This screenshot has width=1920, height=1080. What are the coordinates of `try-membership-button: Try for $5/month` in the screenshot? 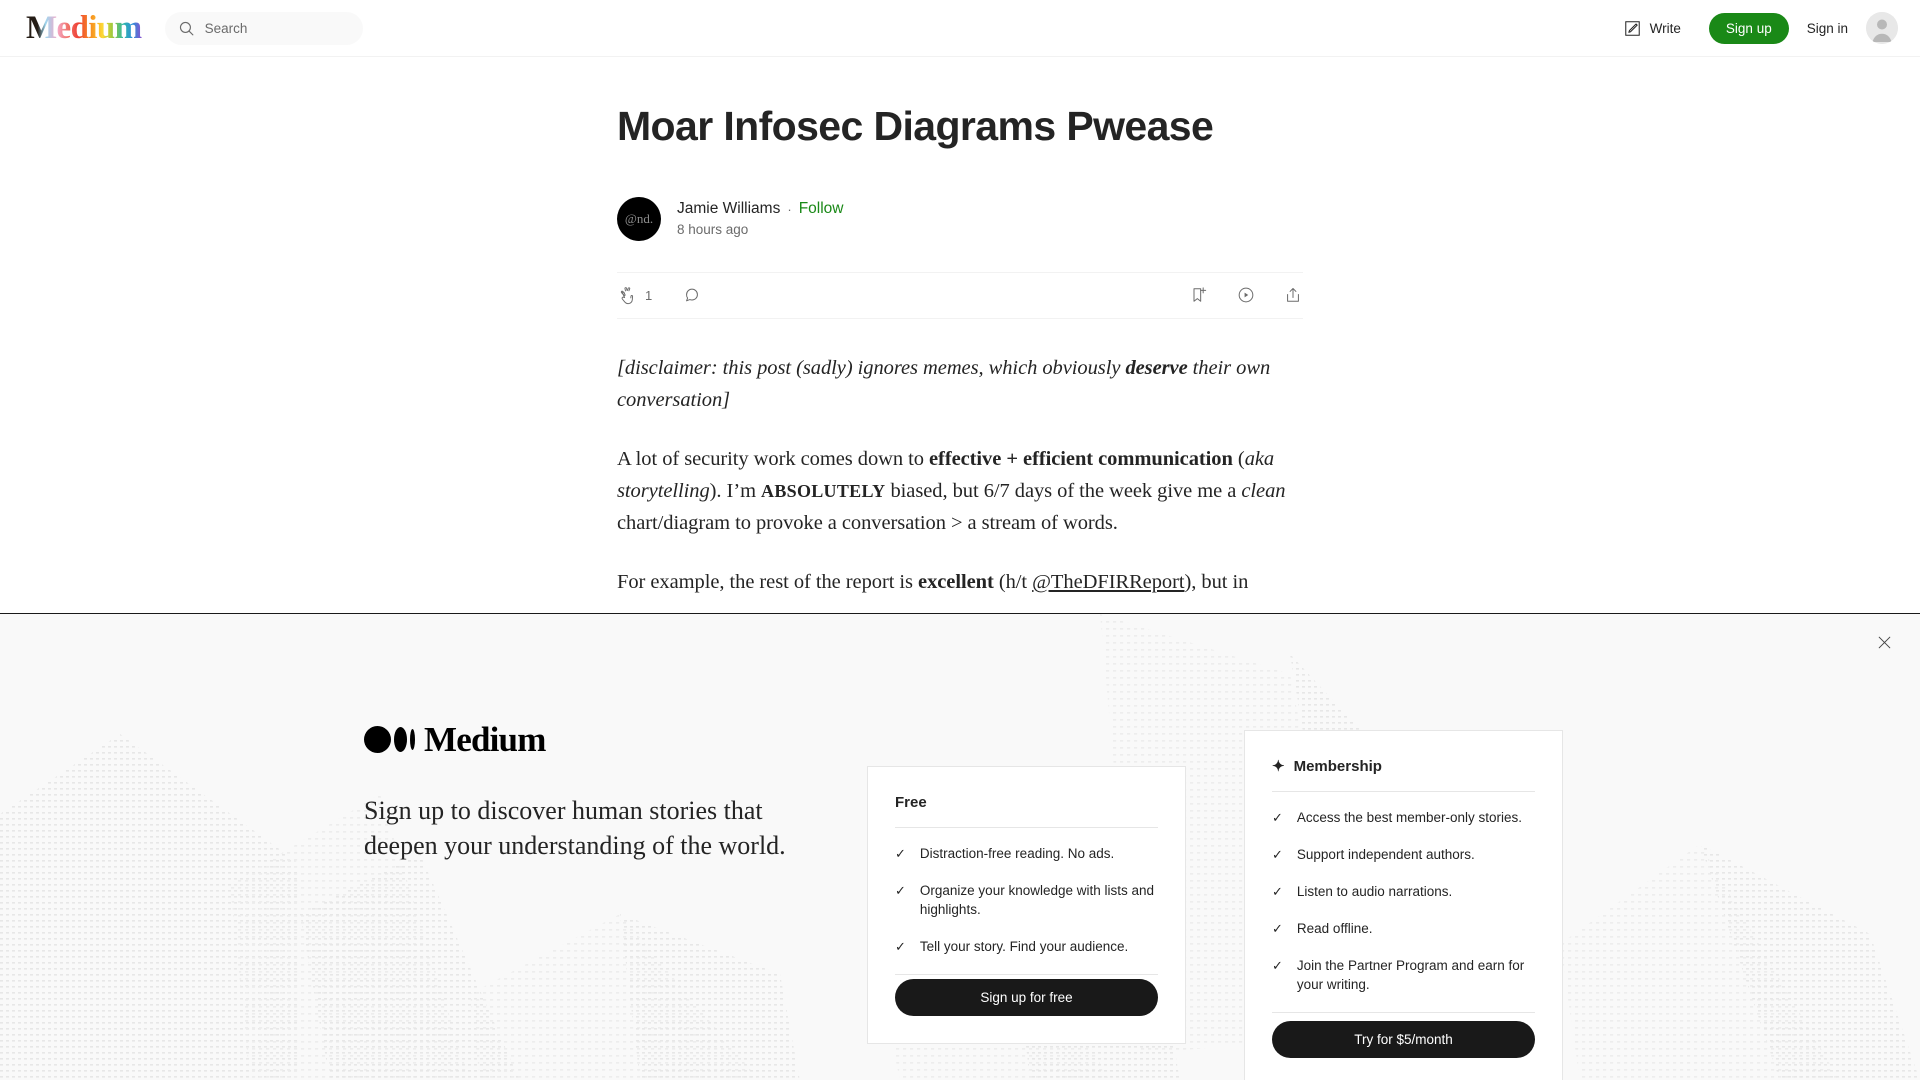 It's located at (1403, 1039).